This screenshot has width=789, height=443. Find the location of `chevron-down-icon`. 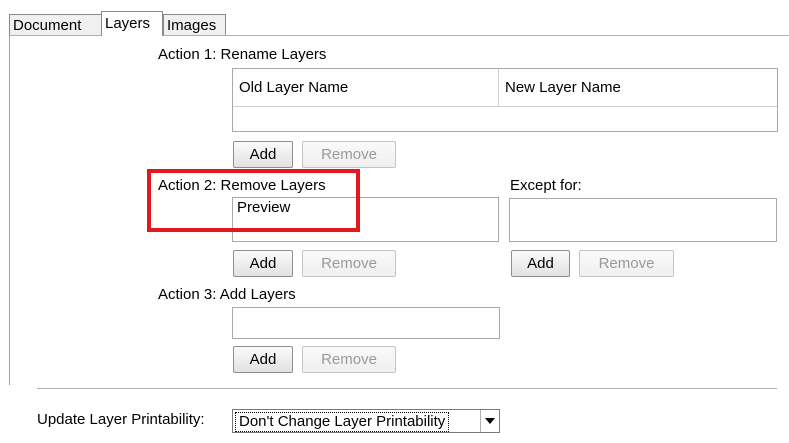

chevron-down-icon is located at coordinates (489, 421).